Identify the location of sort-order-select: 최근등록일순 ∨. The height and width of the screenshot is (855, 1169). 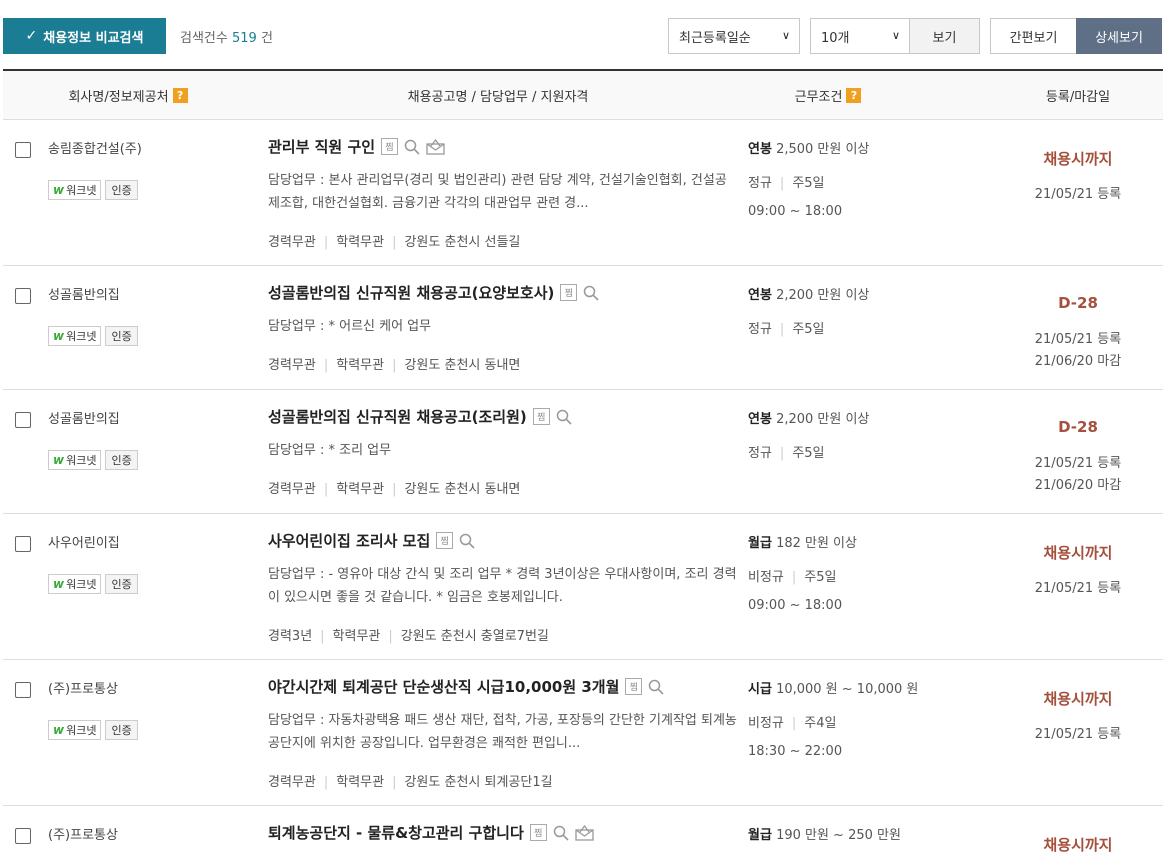
(734, 36).